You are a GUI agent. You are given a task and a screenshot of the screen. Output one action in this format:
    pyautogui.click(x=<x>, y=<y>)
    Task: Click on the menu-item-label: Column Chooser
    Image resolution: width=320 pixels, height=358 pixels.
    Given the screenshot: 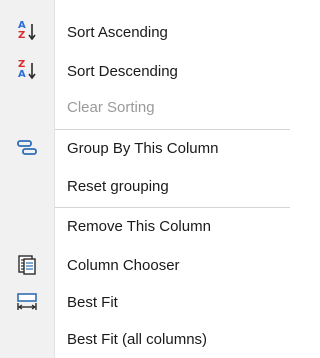 What is the action you would take?
    pyautogui.click(x=123, y=265)
    